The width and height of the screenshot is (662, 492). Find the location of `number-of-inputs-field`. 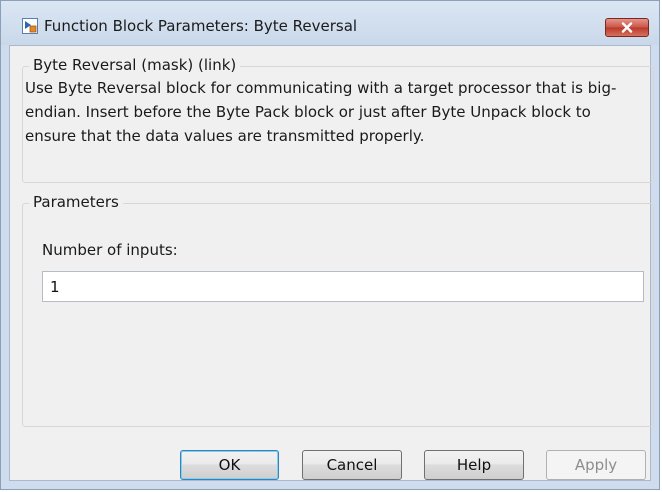

number-of-inputs-field is located at coordinates (343, 286).